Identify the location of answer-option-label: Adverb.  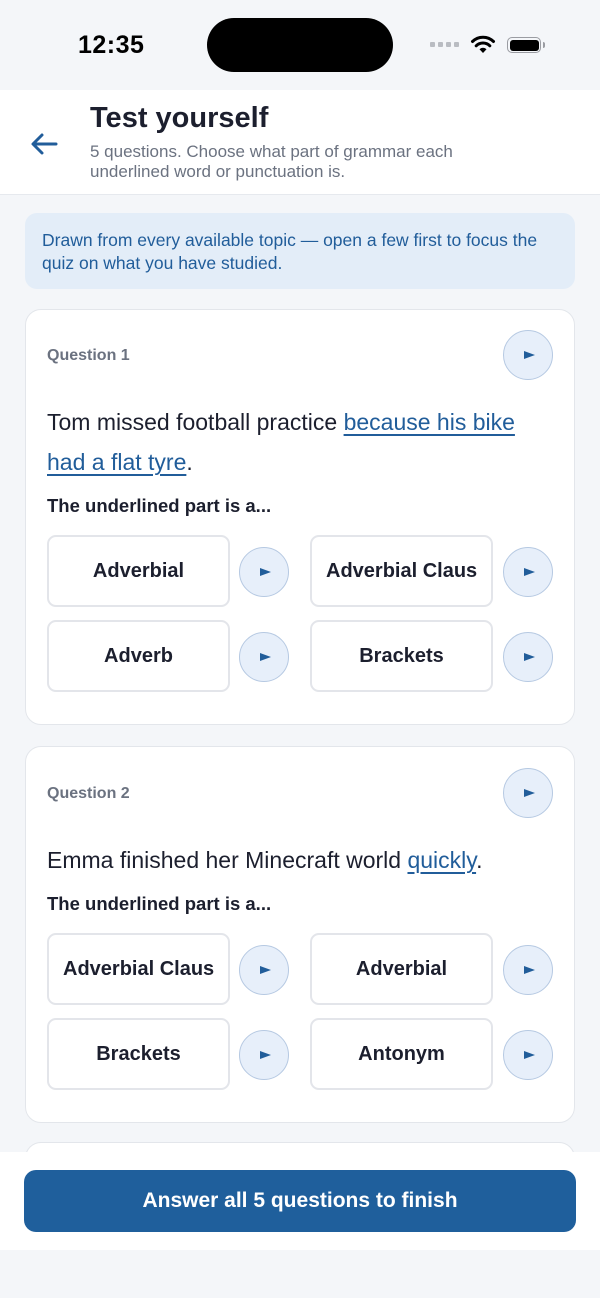
(138, 655).